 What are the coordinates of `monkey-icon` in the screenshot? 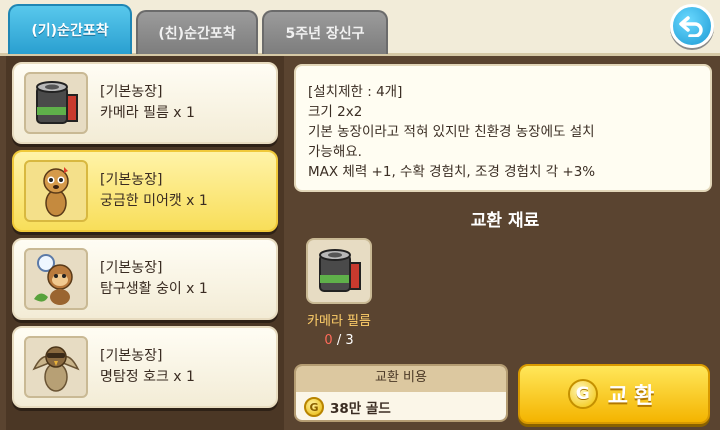 It's located at (53, 279).